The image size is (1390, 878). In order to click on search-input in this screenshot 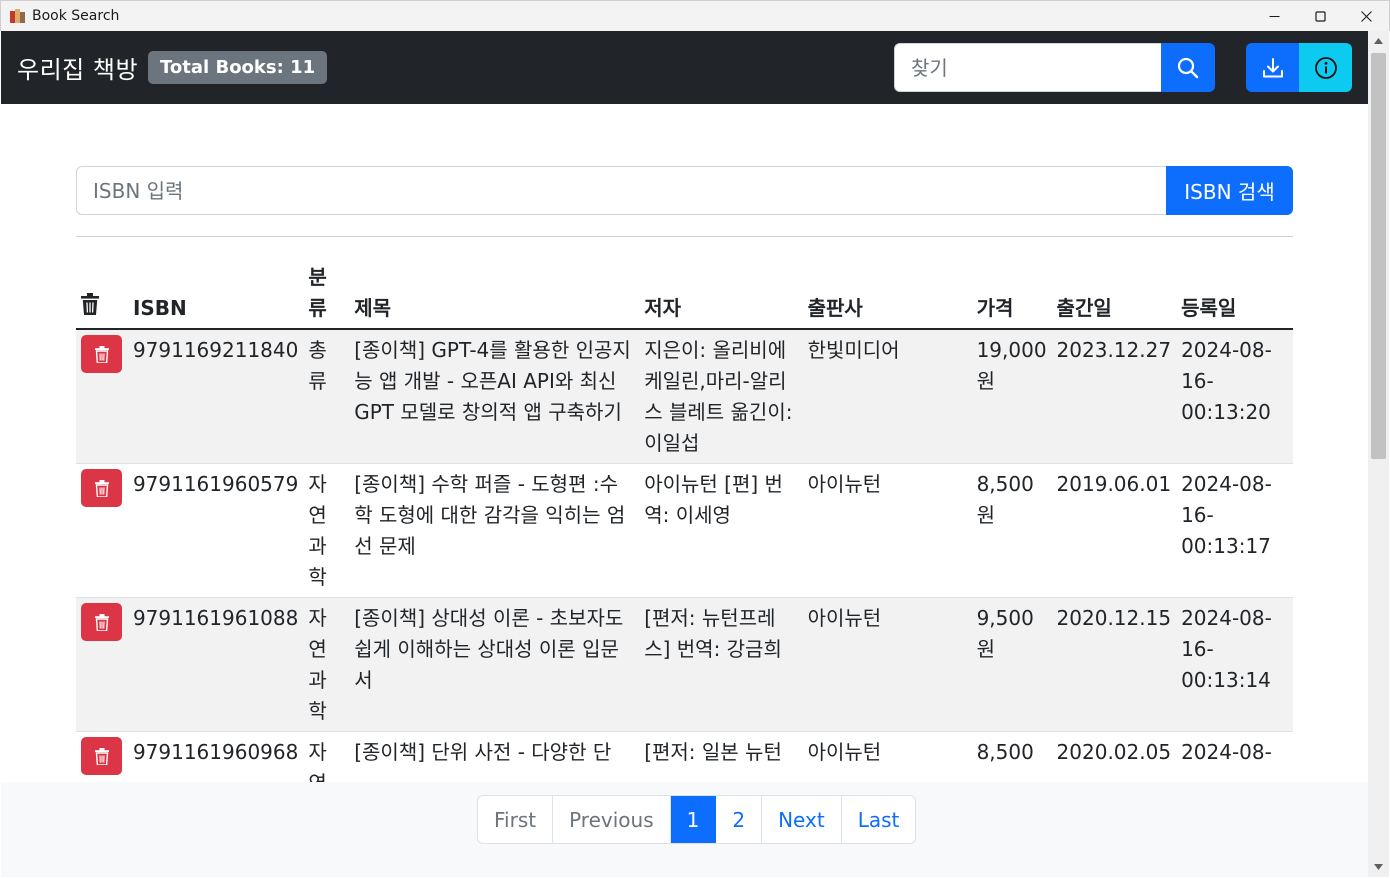, I will do `click(1027, 67)`.